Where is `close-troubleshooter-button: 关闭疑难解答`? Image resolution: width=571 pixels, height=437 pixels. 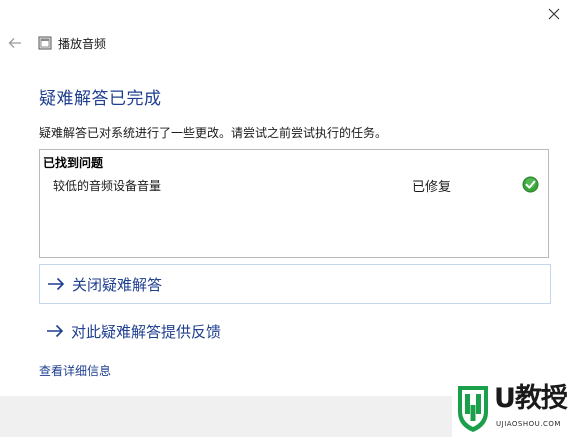 close-troubleshooter-button: 关闭疑难解答 is located at coordinates (295, 284).